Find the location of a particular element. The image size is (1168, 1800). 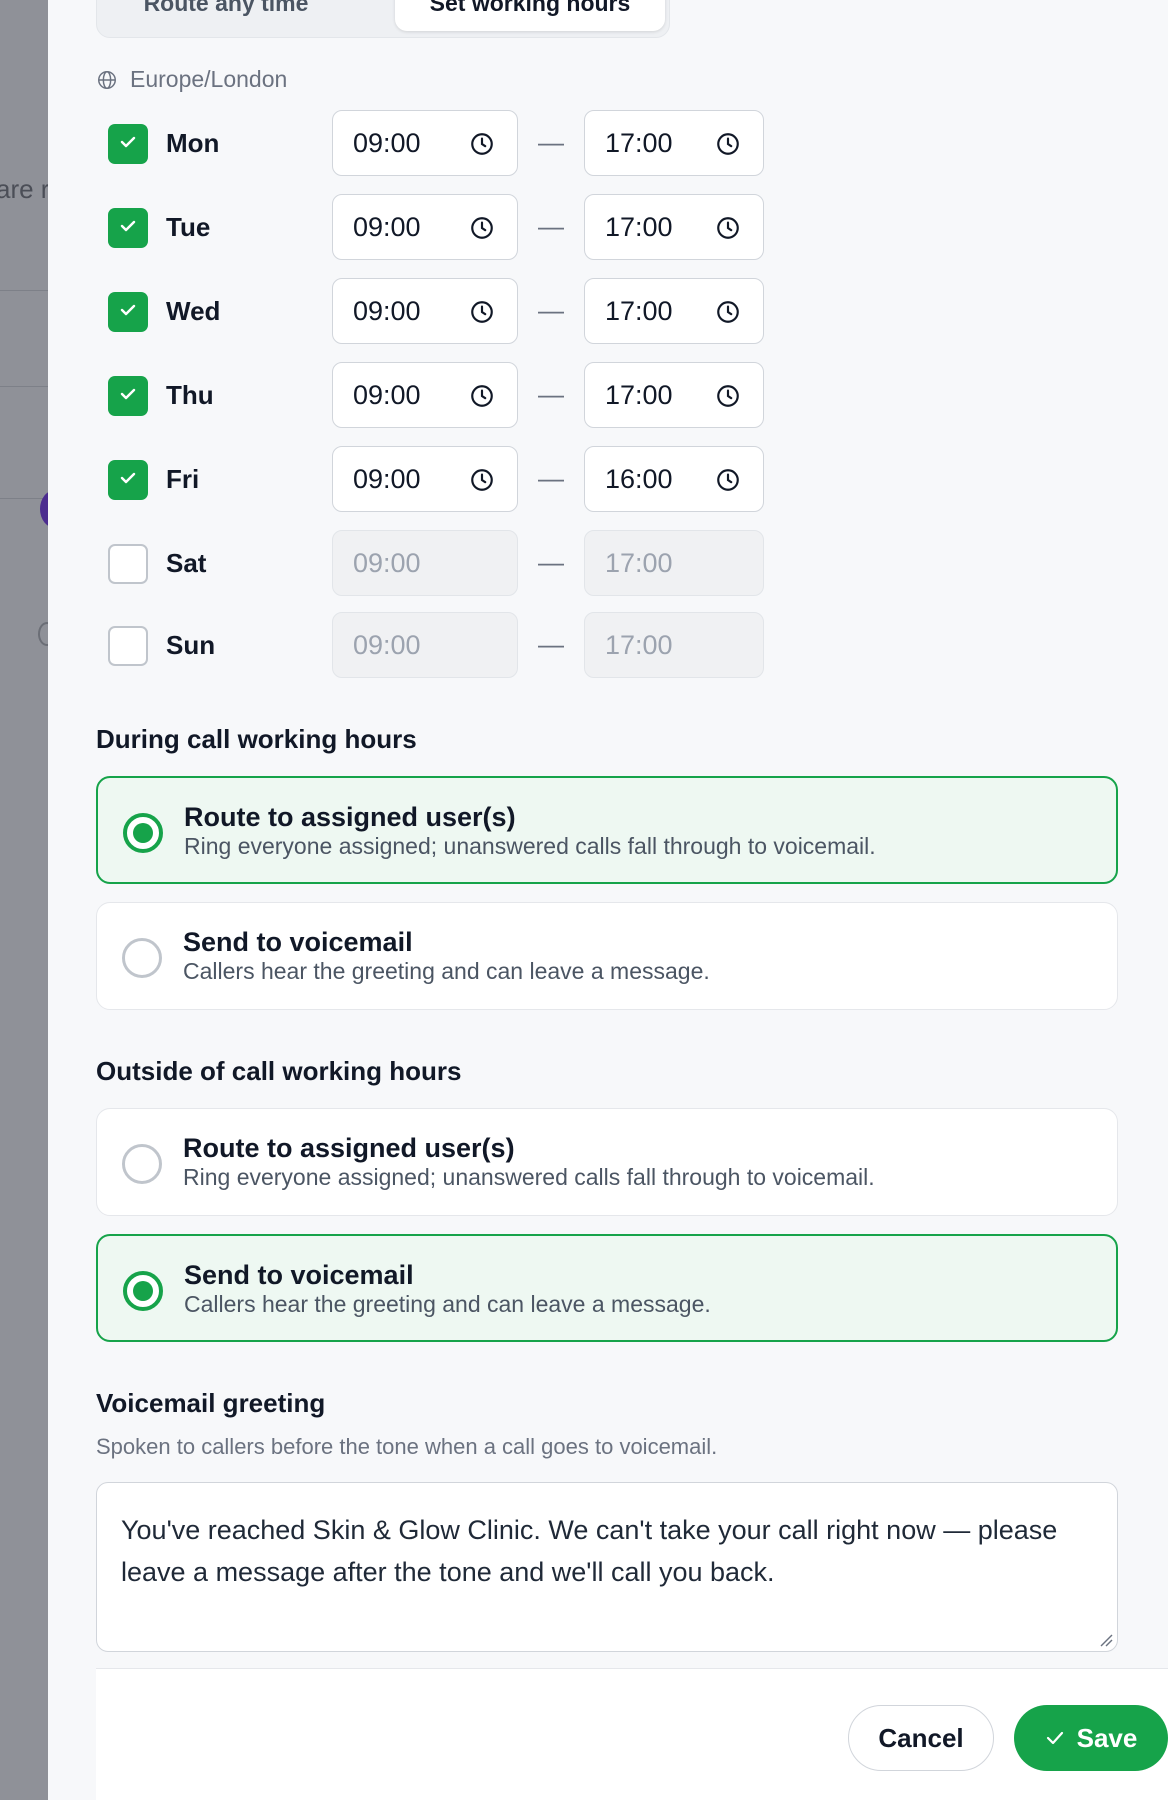

resize-handle-icon is located at coordinates (1105, 1639).